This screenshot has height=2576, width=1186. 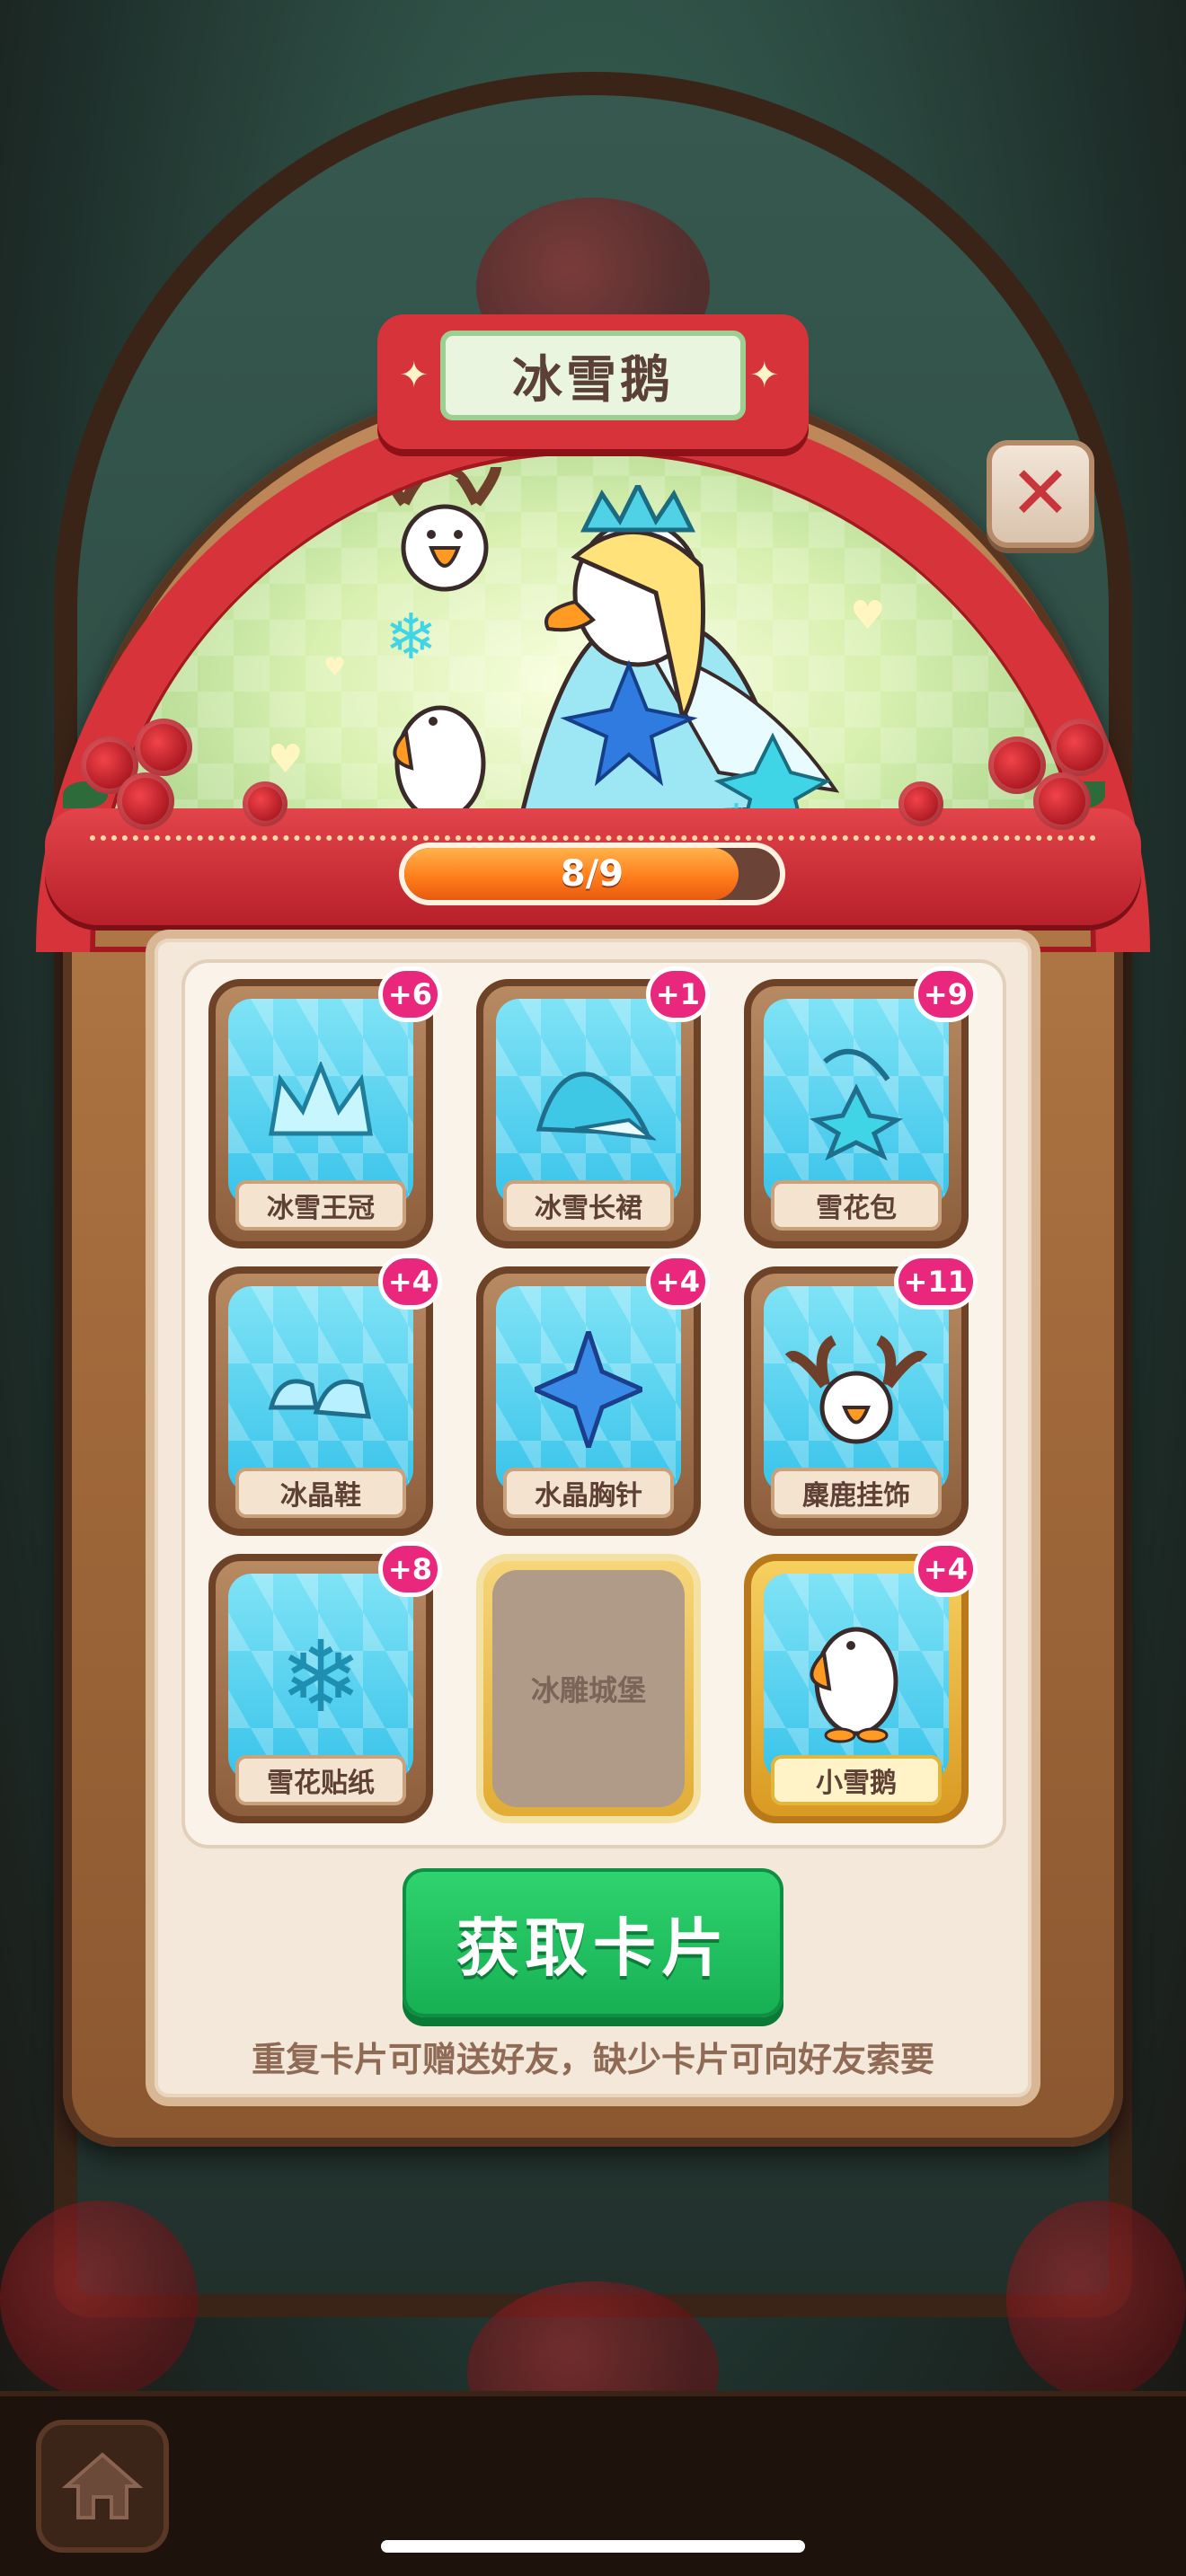 What do you see at coordinates (321, 1676) in the screenshot?
I see `snowflake-icon: ❄` at bounding box center [321, 1676].